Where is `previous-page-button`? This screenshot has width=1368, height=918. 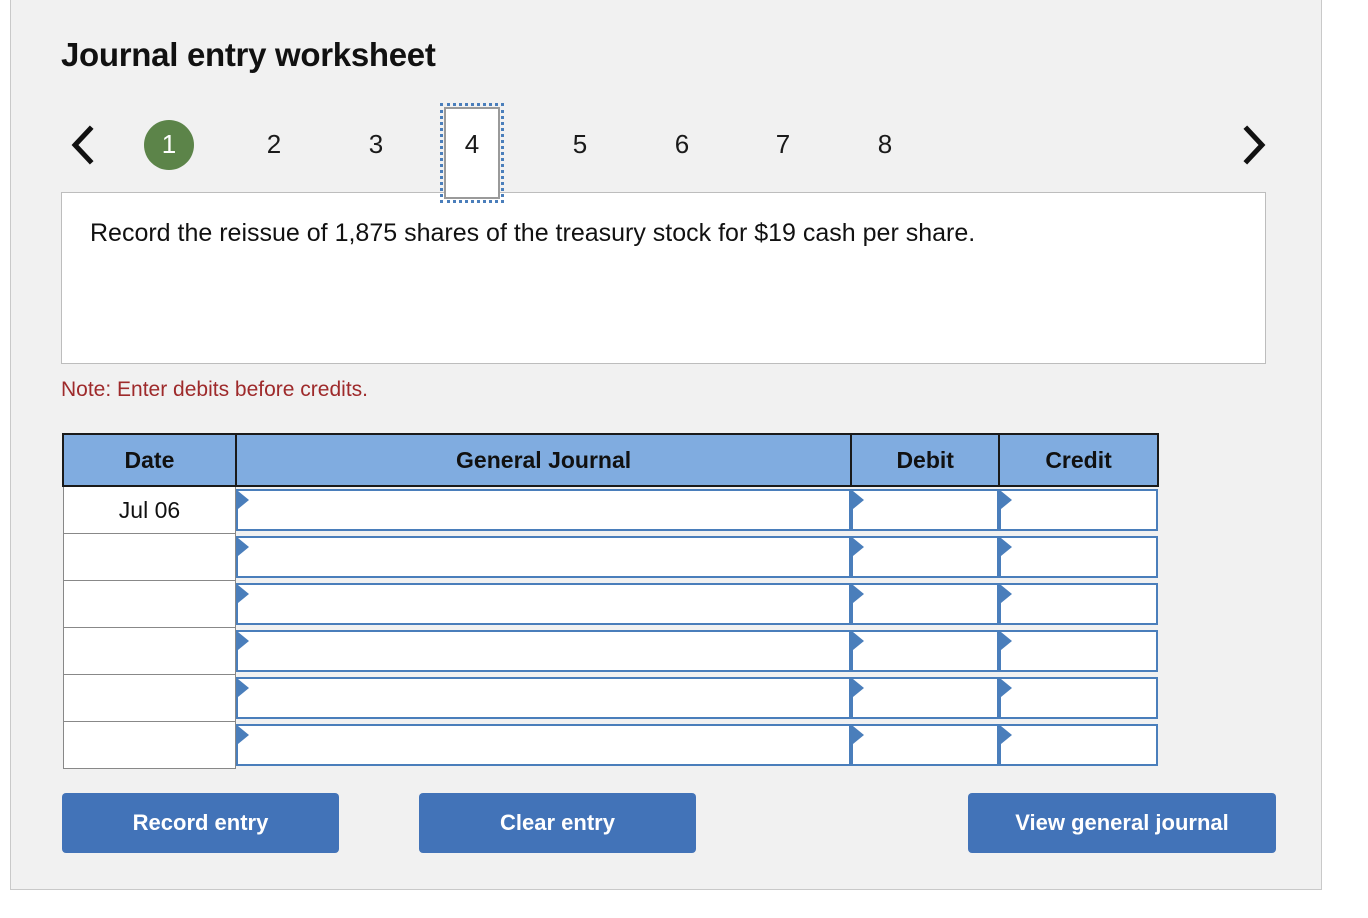
previous-page-button is located at coordinates (83, 144).